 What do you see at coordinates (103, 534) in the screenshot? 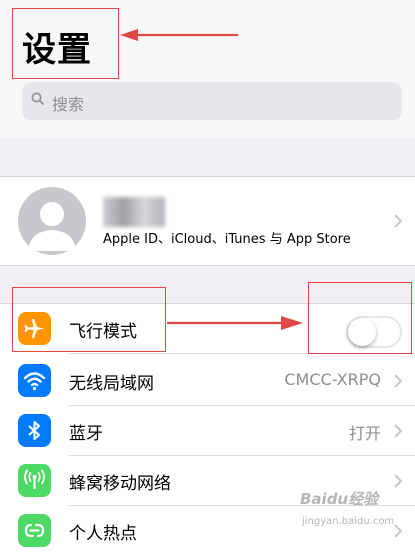
I see `settings-row-label: 个人热点` at bounding box center [103, 534].